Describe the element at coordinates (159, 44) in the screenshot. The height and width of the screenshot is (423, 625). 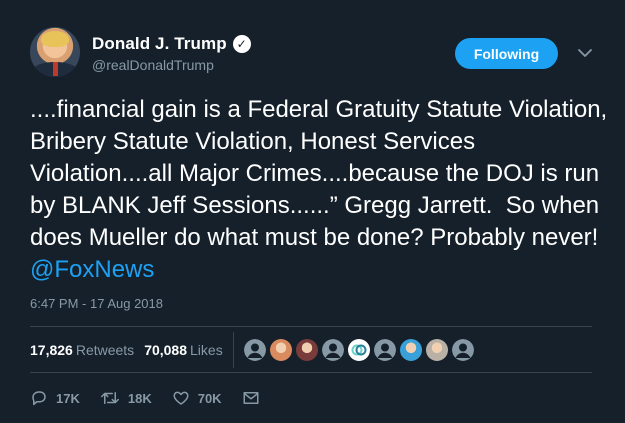
I see `author-display-name: Donald J. Trump` at that location.